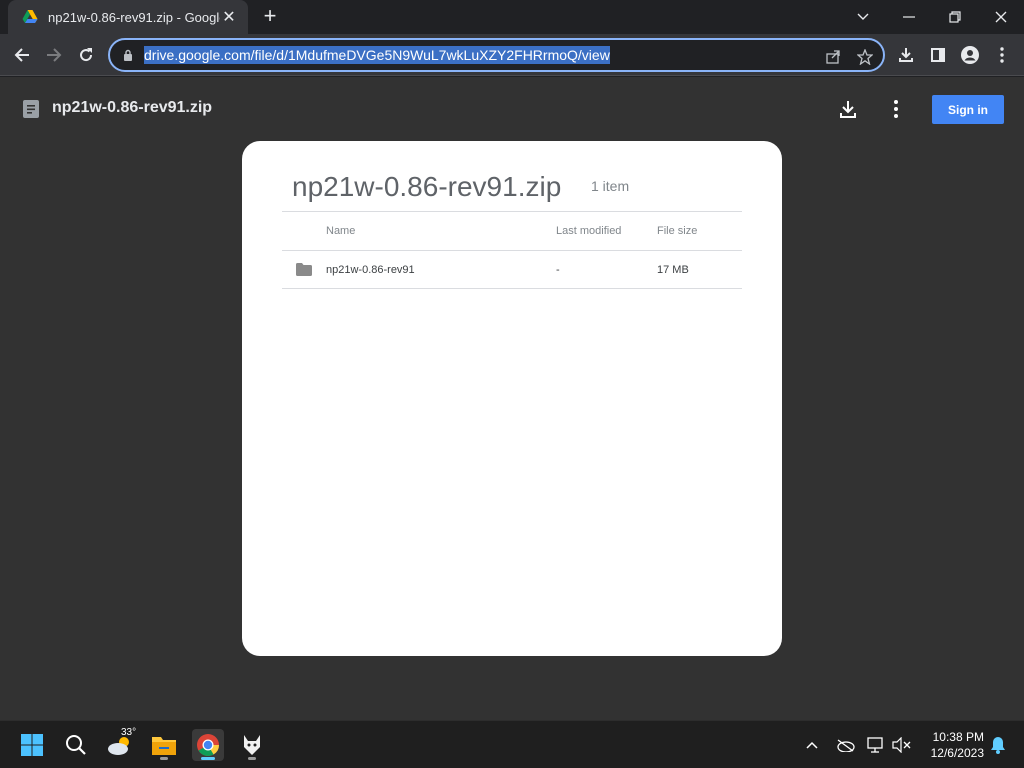 The height and width of the screenshot is (768, 1024). What do you see at coordinates (610, 186) in the screenshot?
I see `item-count: 1 item` at bounding box center [610, 186].